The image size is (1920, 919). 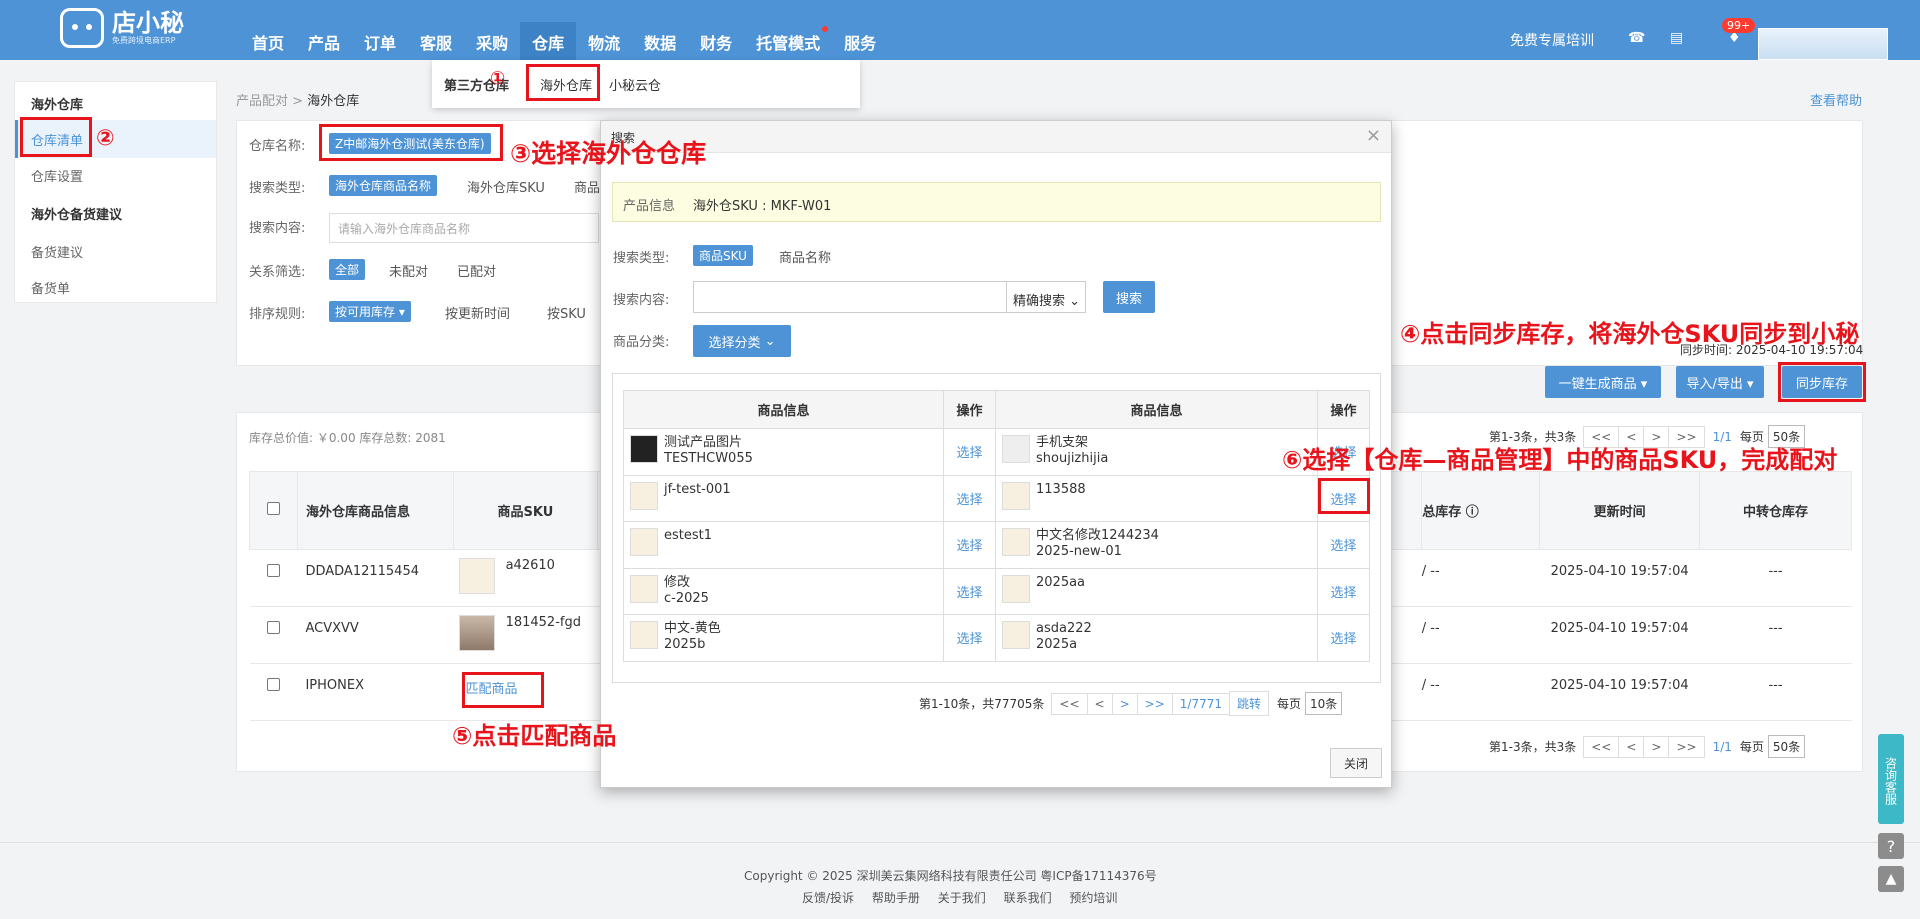 I want to click on sidebar-group-stock-advice: 海外仓备货建议, so click(x=77, y=215).